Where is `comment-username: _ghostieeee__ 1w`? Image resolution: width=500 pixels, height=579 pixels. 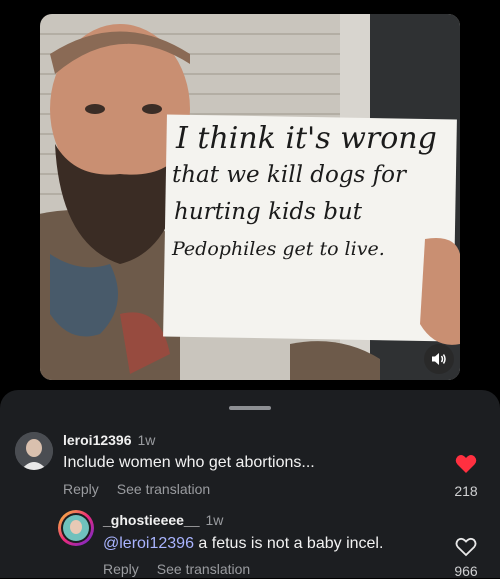
comment-username: _ghostieeee__ 1w is located at coordinates (163, 520).